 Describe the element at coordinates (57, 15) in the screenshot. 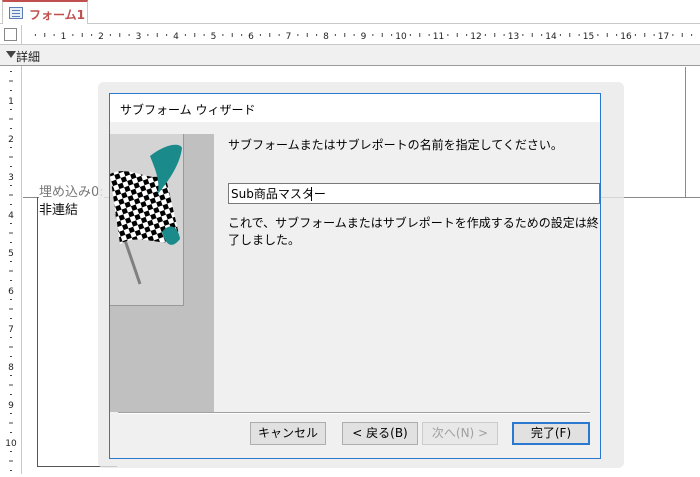

I see `document-tab-label: フォーム1` at that location.